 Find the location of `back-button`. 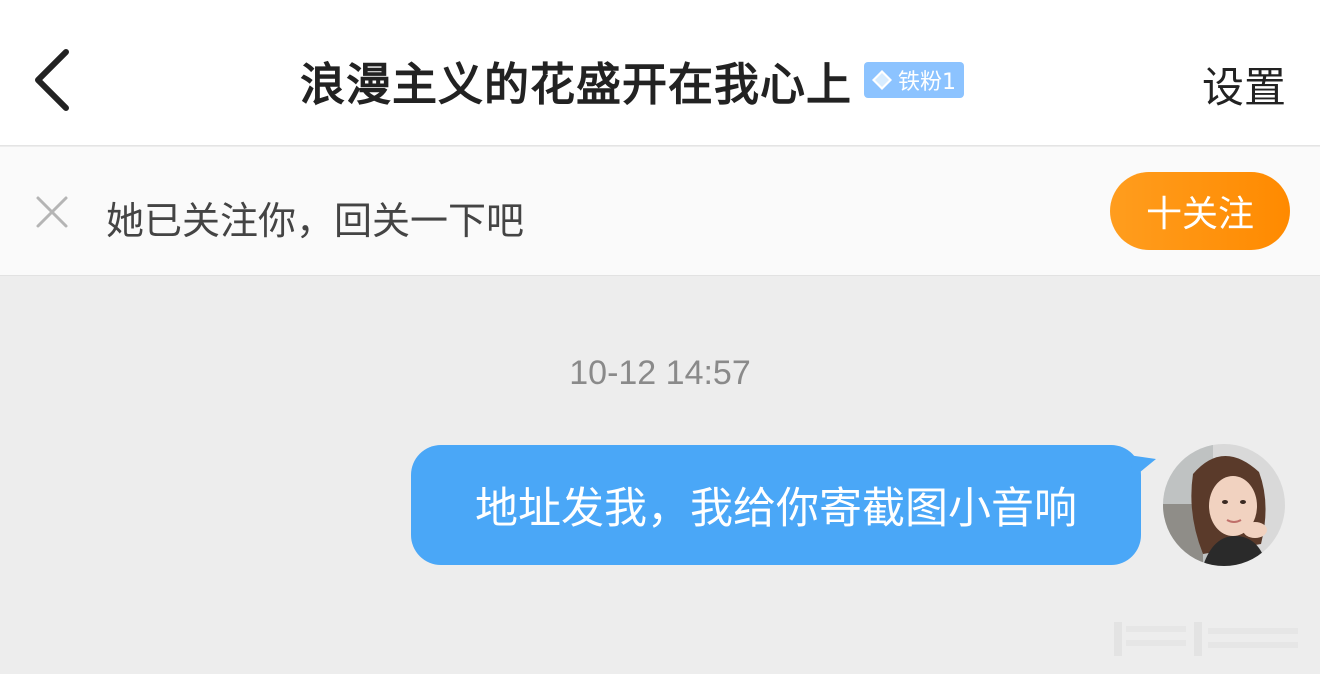

back-button is located at coordinates (54, 80).